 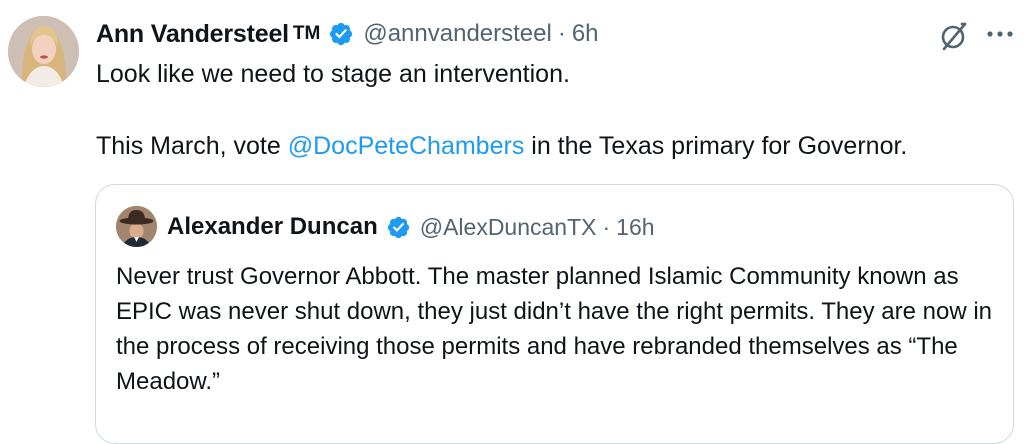 What do you see at coordinates (1000, 34) in the screenshot?
I see `more-dots-icon` at bounding box center [1000, 34].